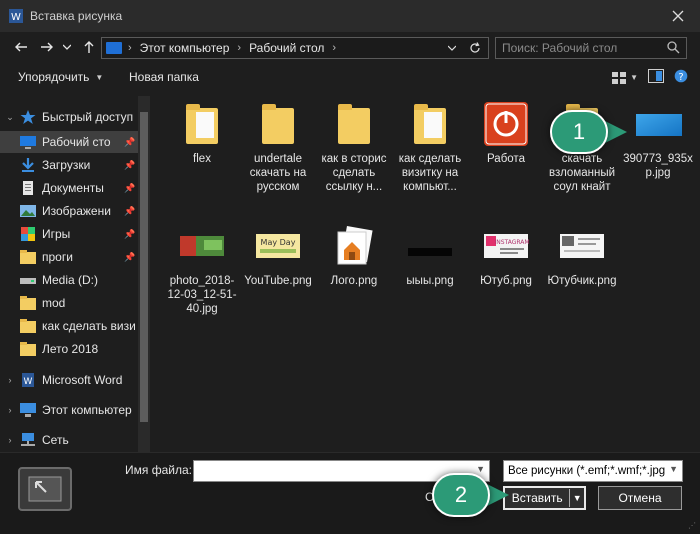 The image size is (700, 534). What do you see at coordinates (21, 47) in the screenshot?
I see `back-button` at bounding box center [21, 47].